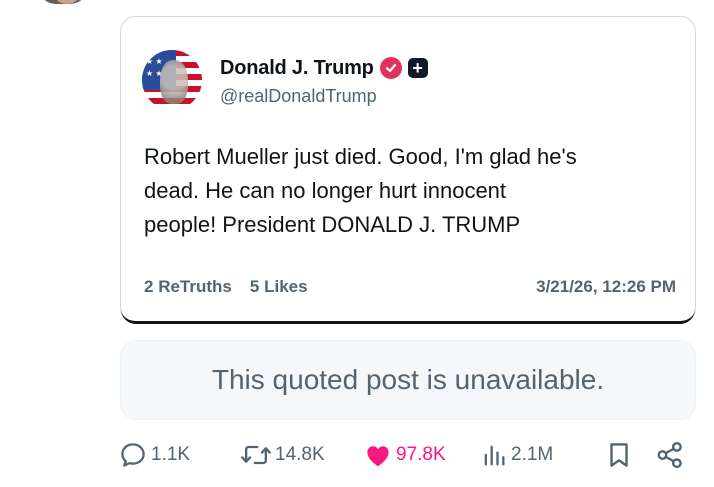 This screenshot has width=714, height=487. I want to click on reply-button: 1.1K, so click(154, 455).